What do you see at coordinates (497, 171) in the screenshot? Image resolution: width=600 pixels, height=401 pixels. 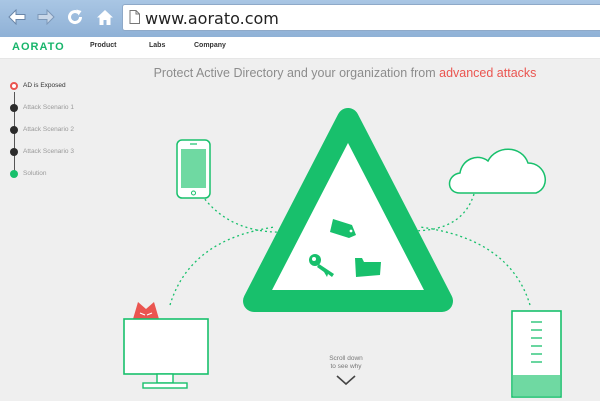 I see `cloud-icon` at bounding box center [497, 171].